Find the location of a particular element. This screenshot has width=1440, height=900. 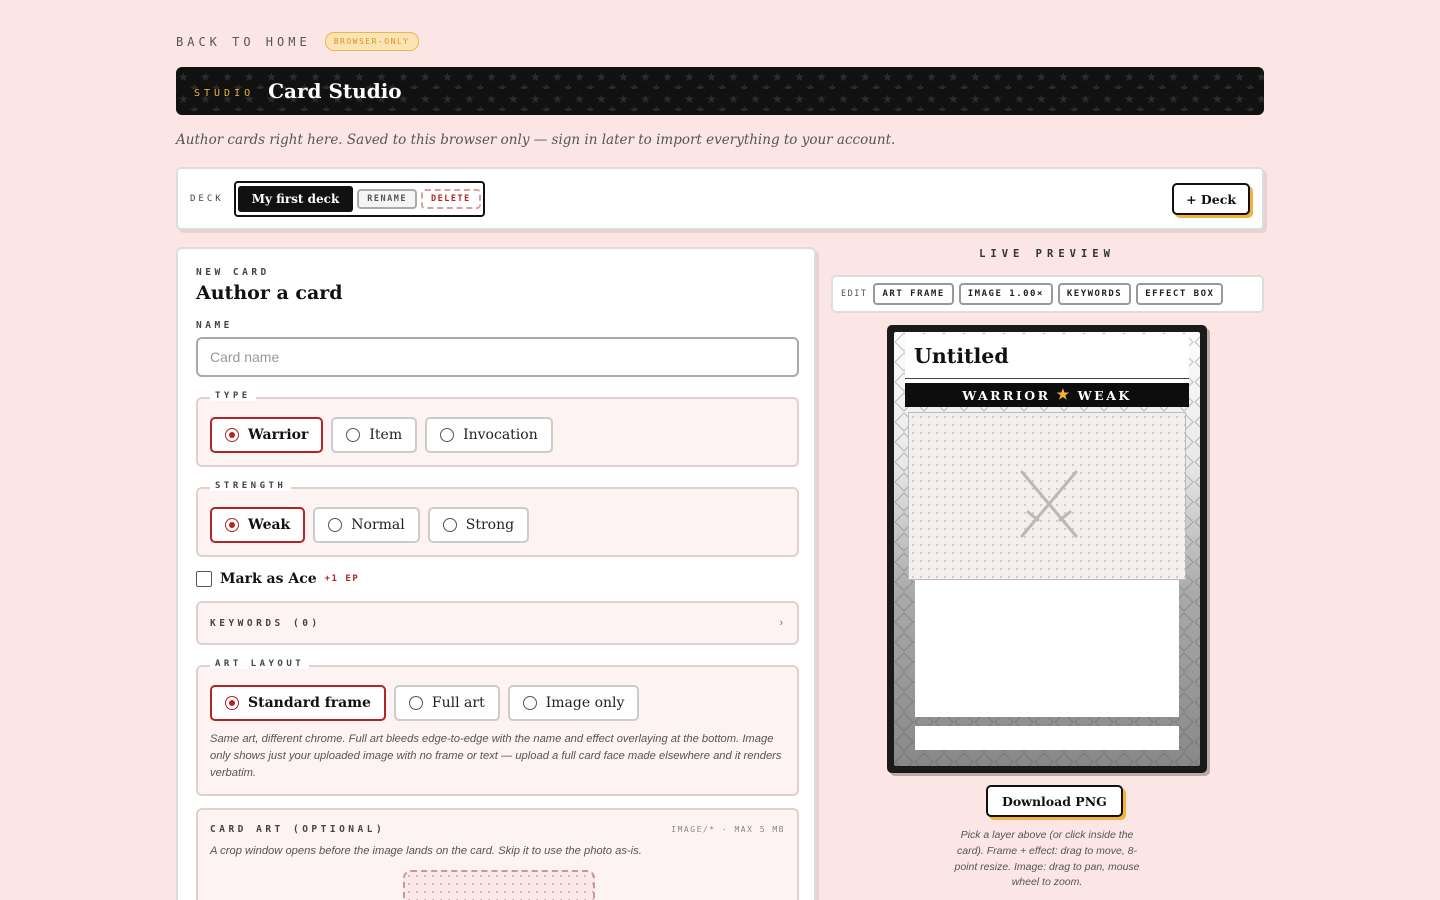

edit-keywords-button: KEYWORDS is located at coordinates (1094, 294).